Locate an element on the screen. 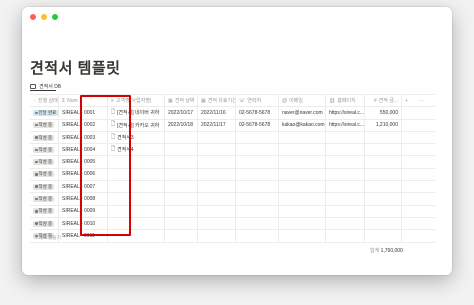  cell-date: 2022/10/18 is located at coordinates (181, 125).